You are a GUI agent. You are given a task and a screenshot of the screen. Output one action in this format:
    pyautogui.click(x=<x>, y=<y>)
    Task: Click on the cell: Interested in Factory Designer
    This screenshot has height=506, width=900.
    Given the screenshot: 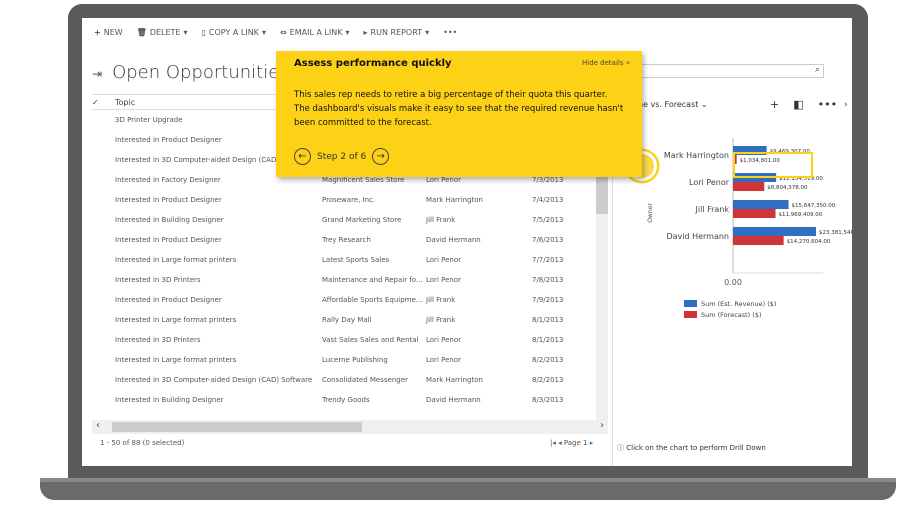 What is the action you would take?
    pyautogui.click(x=168, y=180)
    